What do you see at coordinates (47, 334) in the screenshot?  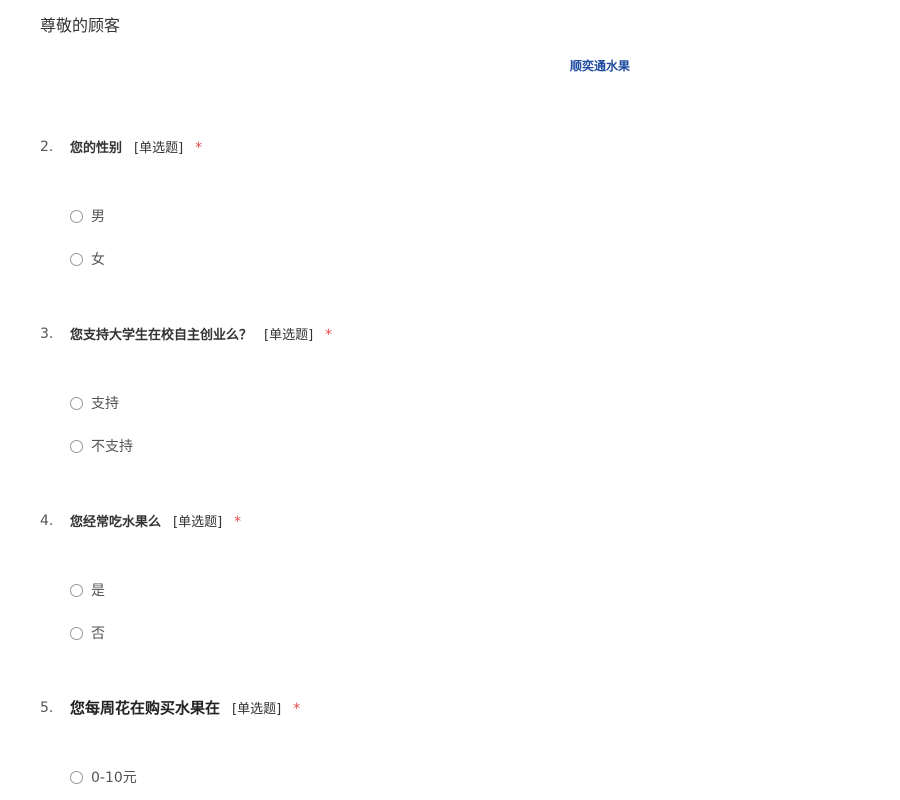 I see `question-number: 3.` at bounding box center [47, 334].